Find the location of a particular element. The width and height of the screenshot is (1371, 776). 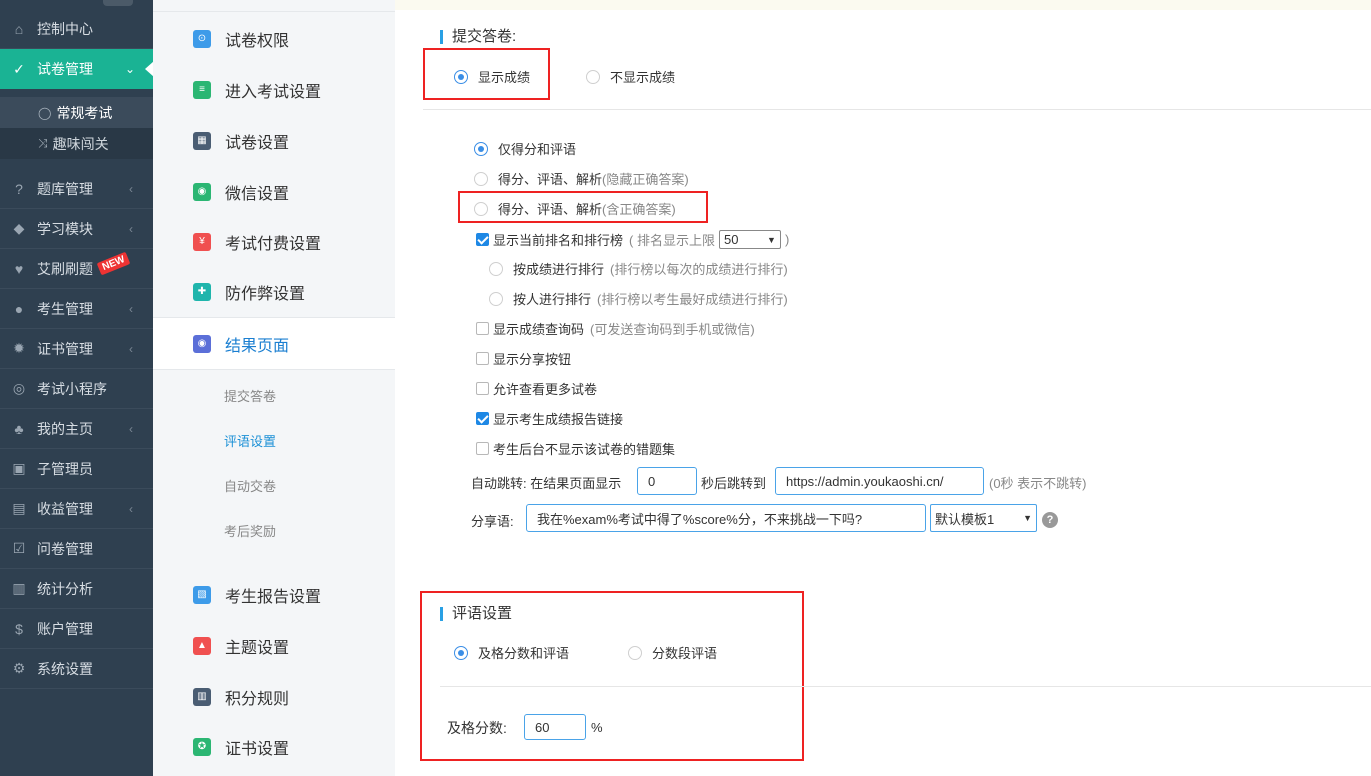

sidebar-item-certificates: ✹ 证书管理 ‹ is located at coordinates (76, 349).